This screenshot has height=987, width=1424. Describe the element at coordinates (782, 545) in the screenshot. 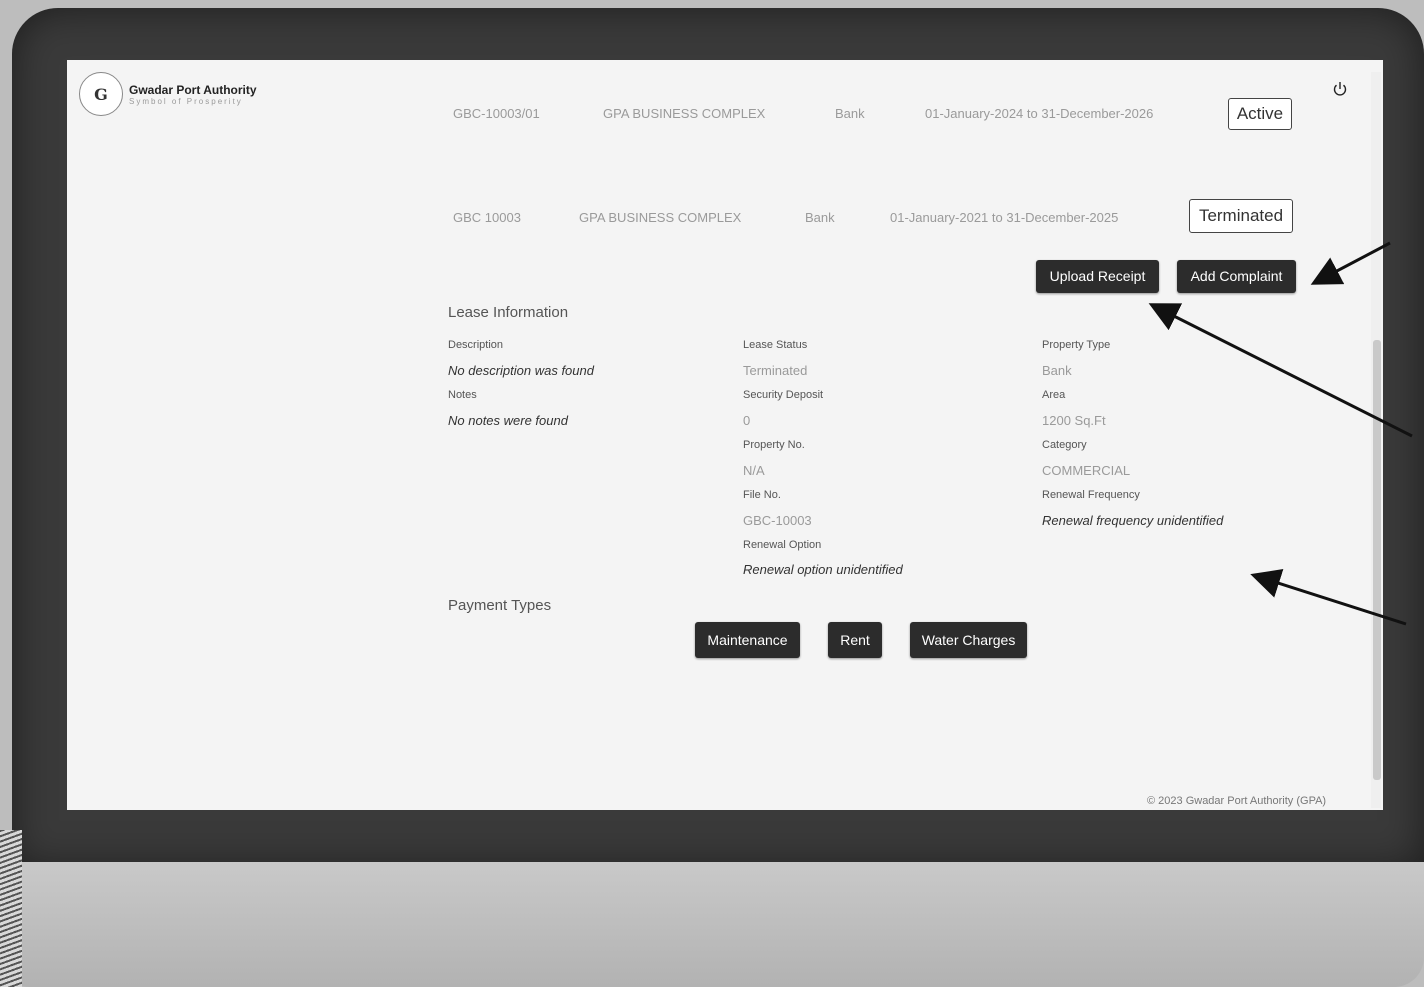

I see `renewal-option-label: Renewal Option` at that location.